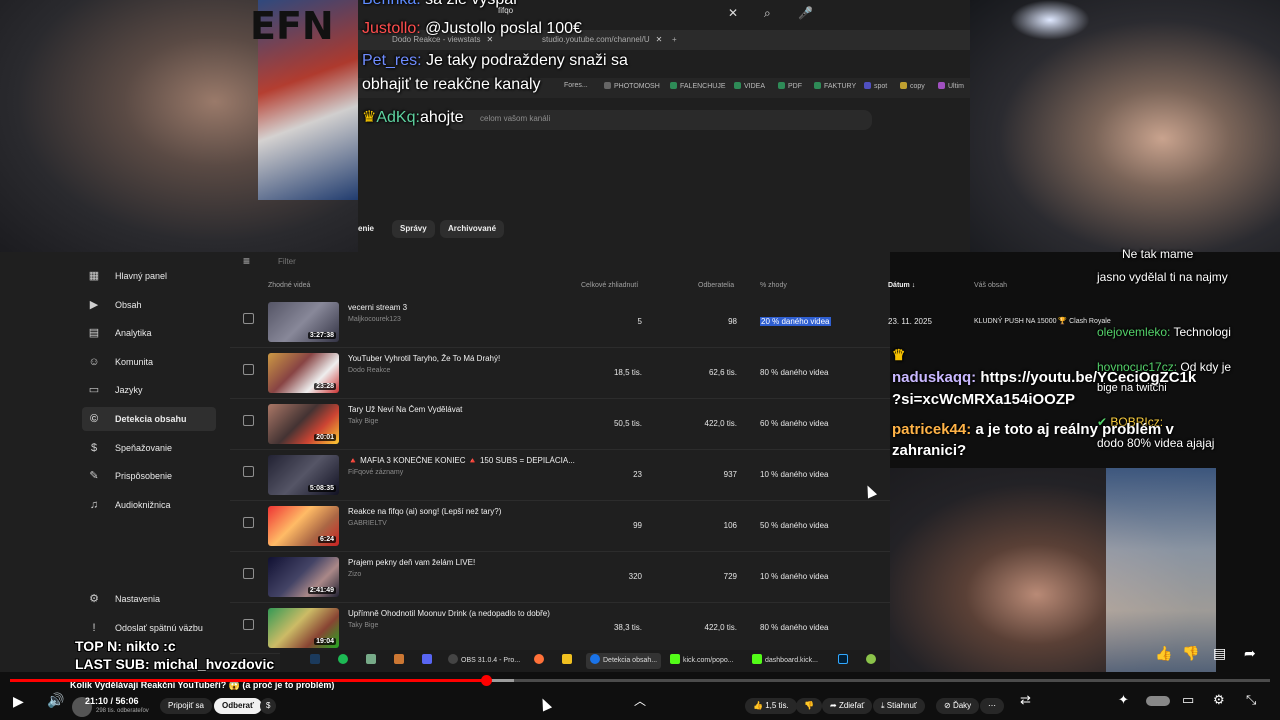  I want to click on like-icon: 👍, so click(1163, 653).